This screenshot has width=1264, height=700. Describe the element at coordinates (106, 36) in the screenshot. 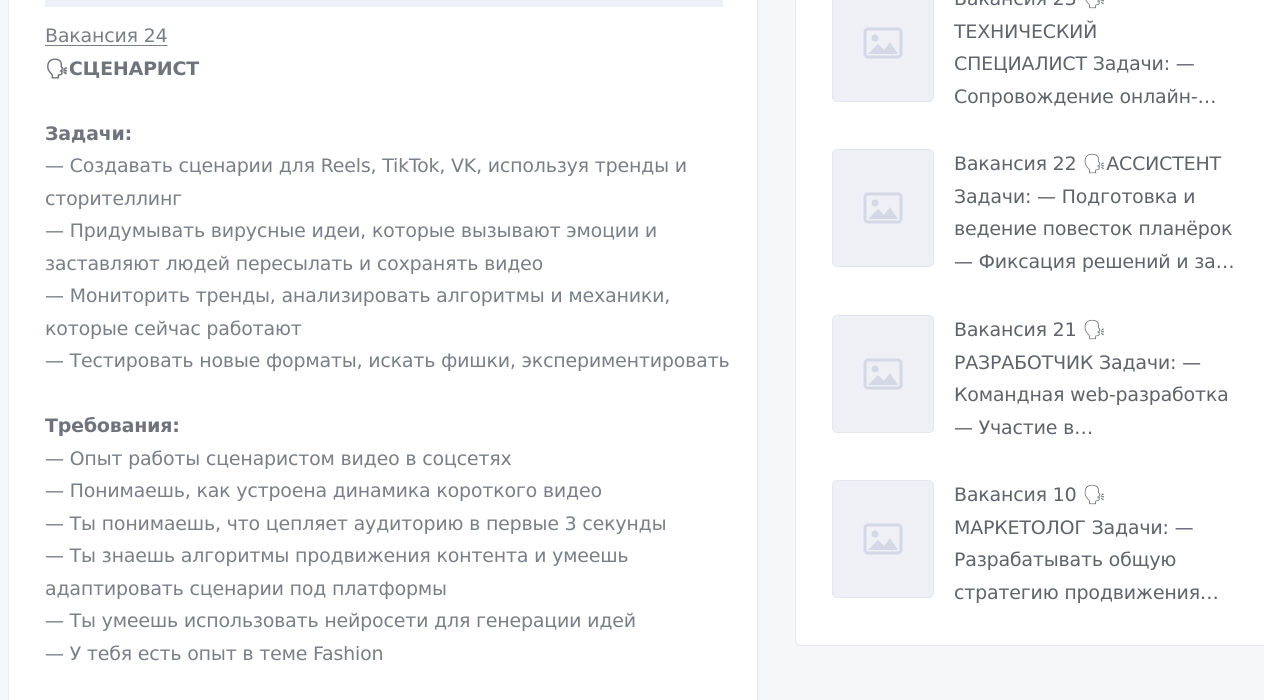

I see `vacancy-link: Вакансия 24` at that location.